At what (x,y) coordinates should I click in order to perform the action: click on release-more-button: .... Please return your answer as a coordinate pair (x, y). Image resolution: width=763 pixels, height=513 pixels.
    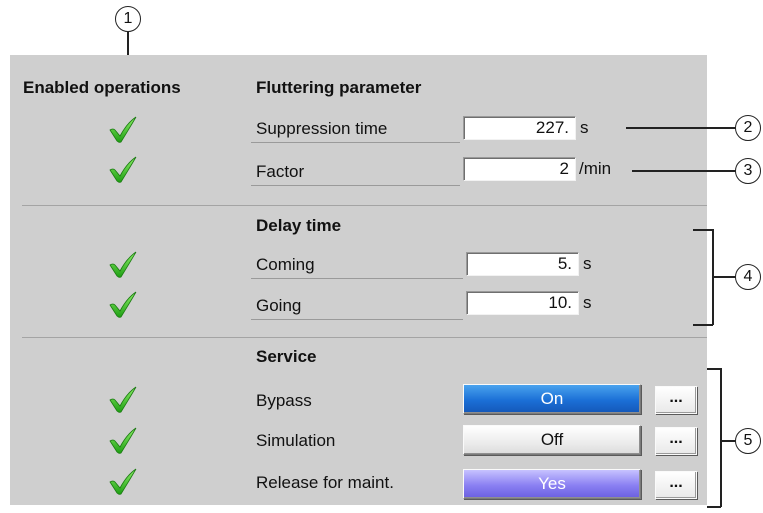
    Looking at the image, I should click on (676, 485).